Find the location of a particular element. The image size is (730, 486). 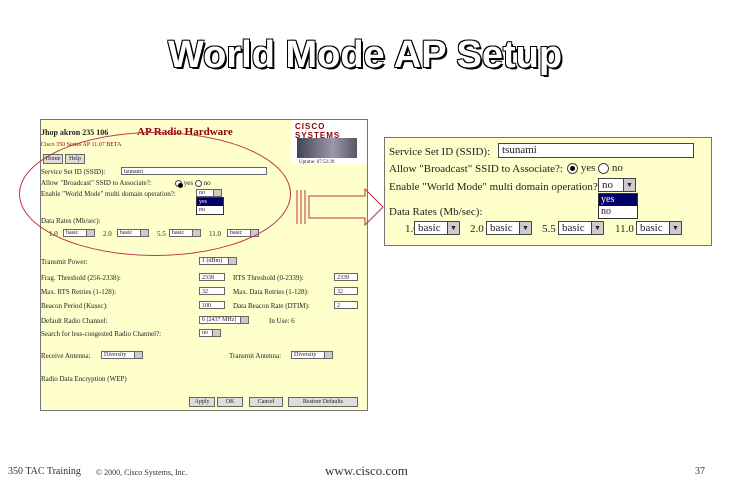

zoom-ssid-label: Service Set ID (SSID): is located at coordinates (440, 152).